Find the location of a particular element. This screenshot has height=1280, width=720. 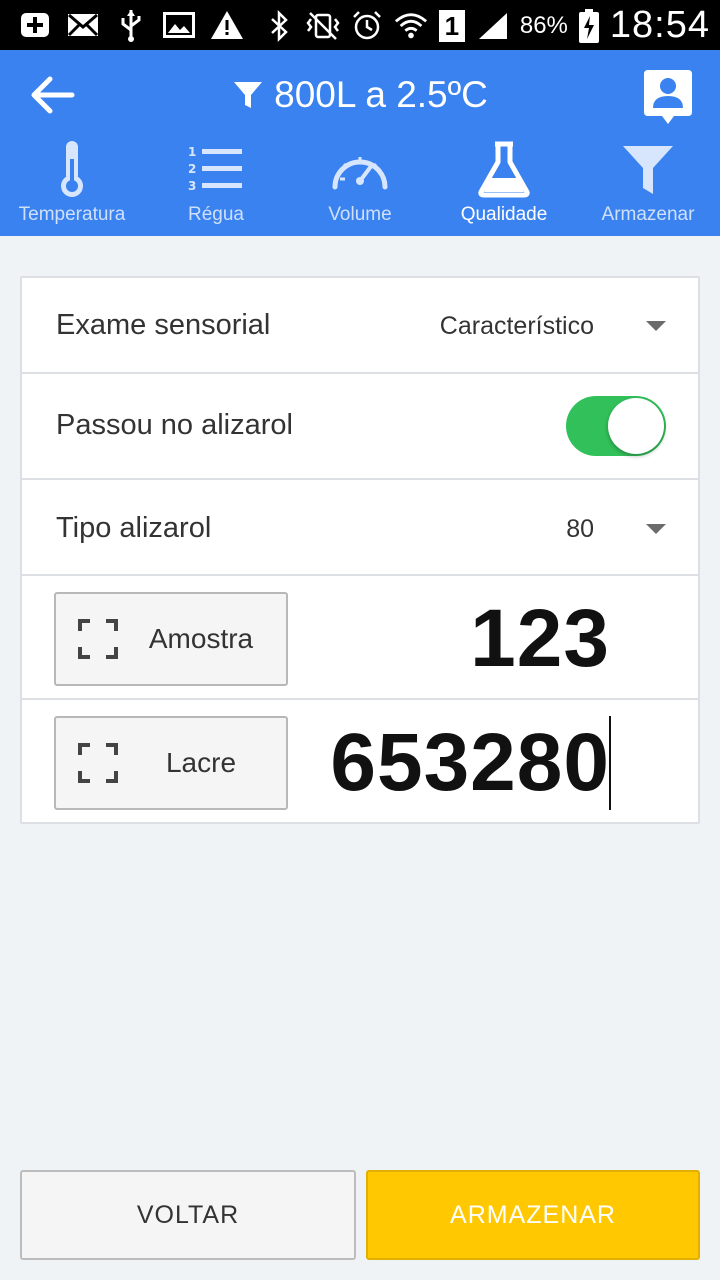

flask-icon is located at coordinates (504, 169).